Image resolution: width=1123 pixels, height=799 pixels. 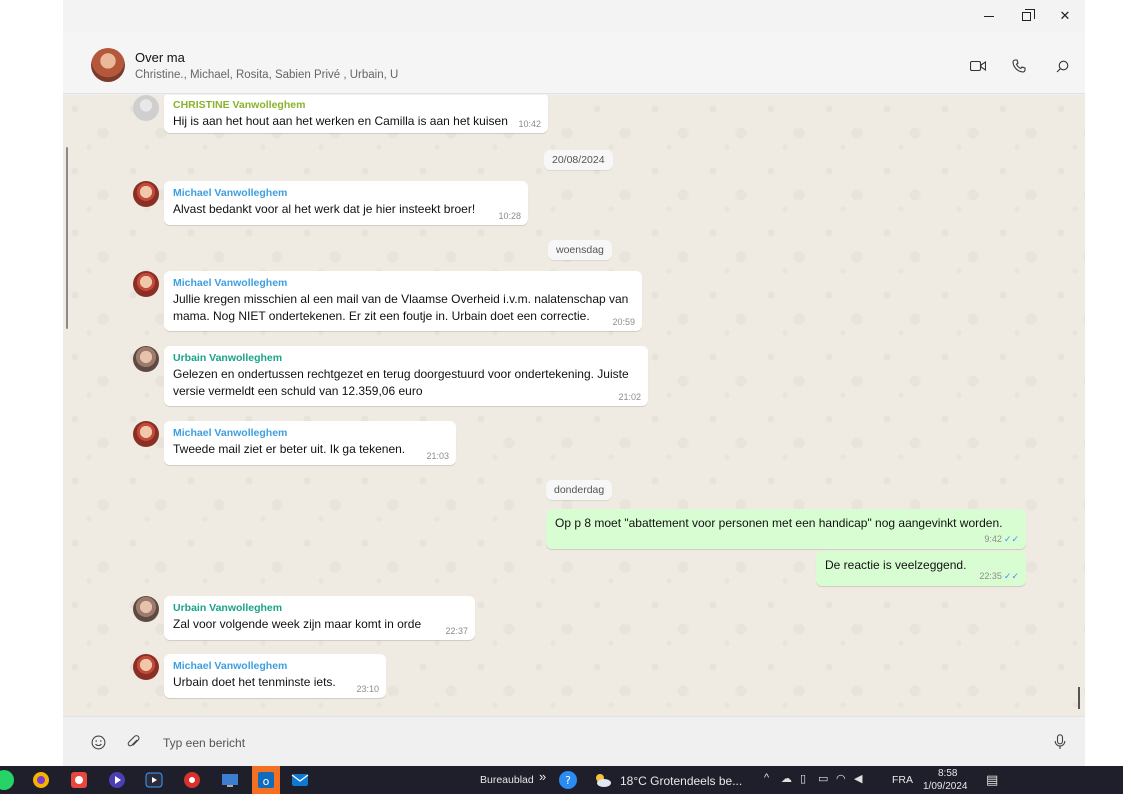 I want to click on help-icon: ?, so click(x=568, y=780).